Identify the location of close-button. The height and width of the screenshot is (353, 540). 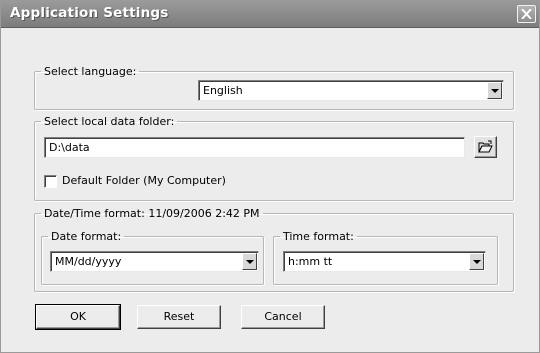
(526, 14).